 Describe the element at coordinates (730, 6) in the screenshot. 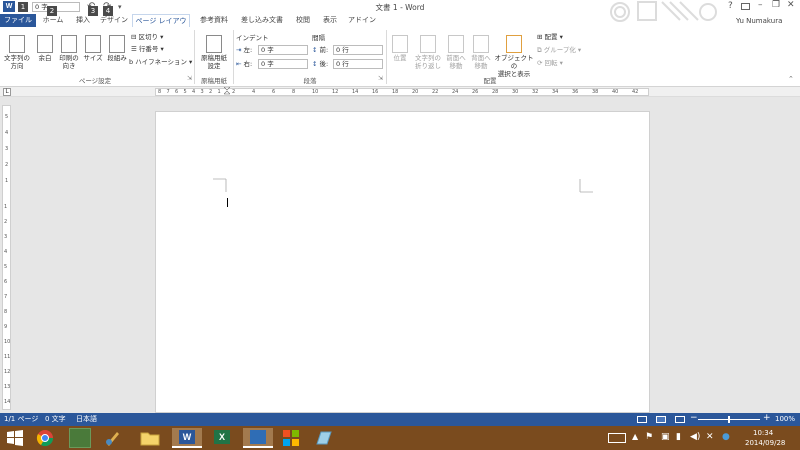

I see `help-button: ?` at that location.